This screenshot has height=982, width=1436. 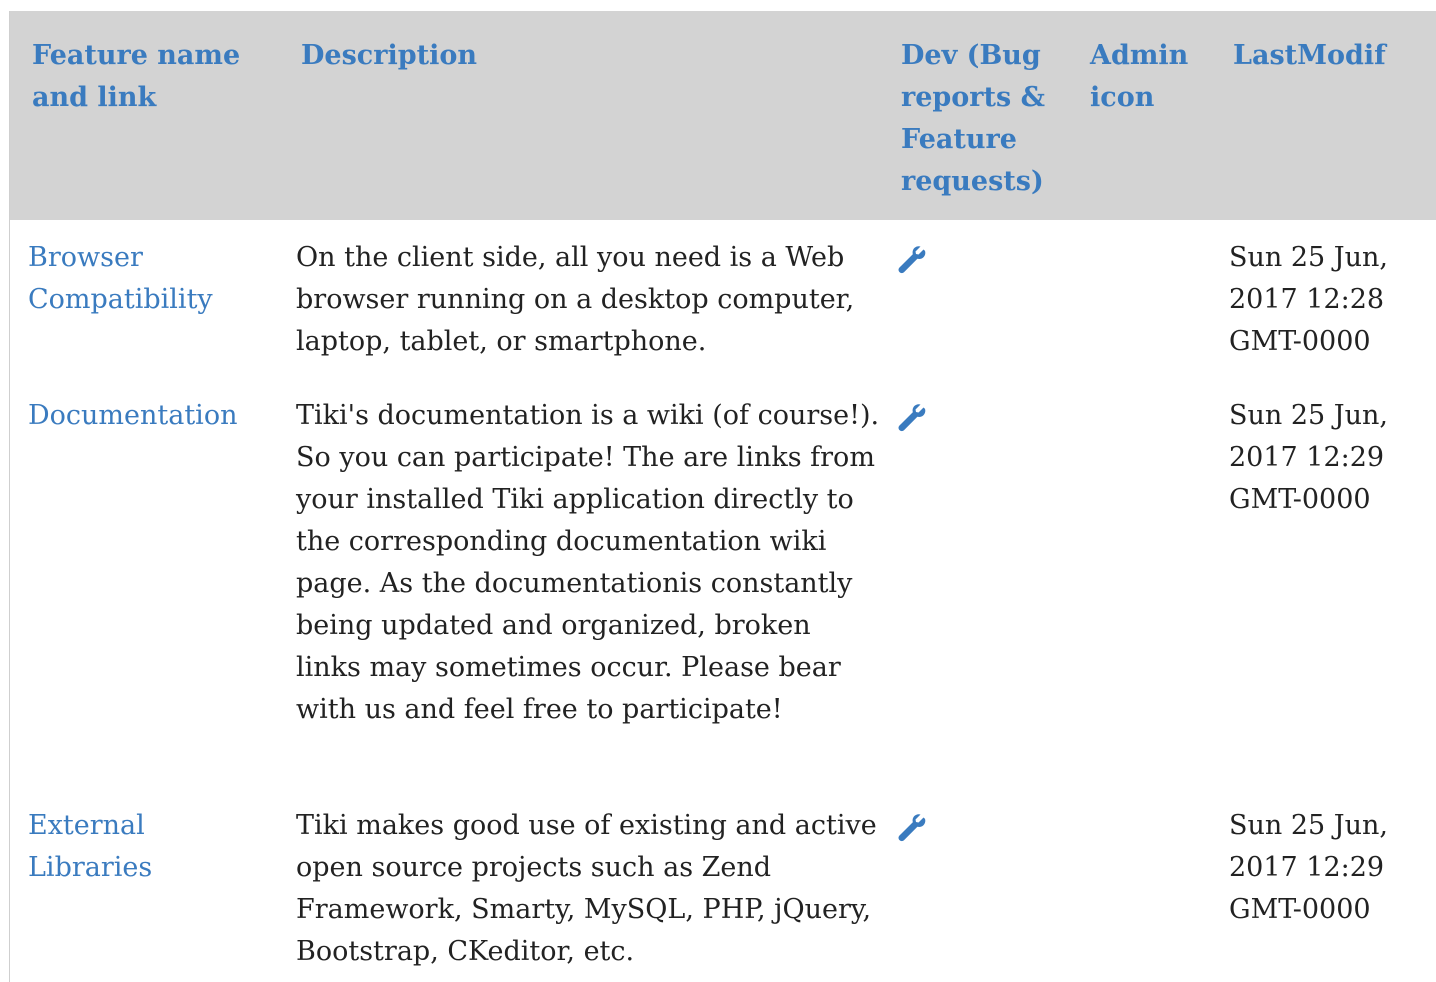 What do you see at coordinates (147, 77) in the screenshot?
I see `column-header-feature: Feature name and link` at bounding box center [147, 77].